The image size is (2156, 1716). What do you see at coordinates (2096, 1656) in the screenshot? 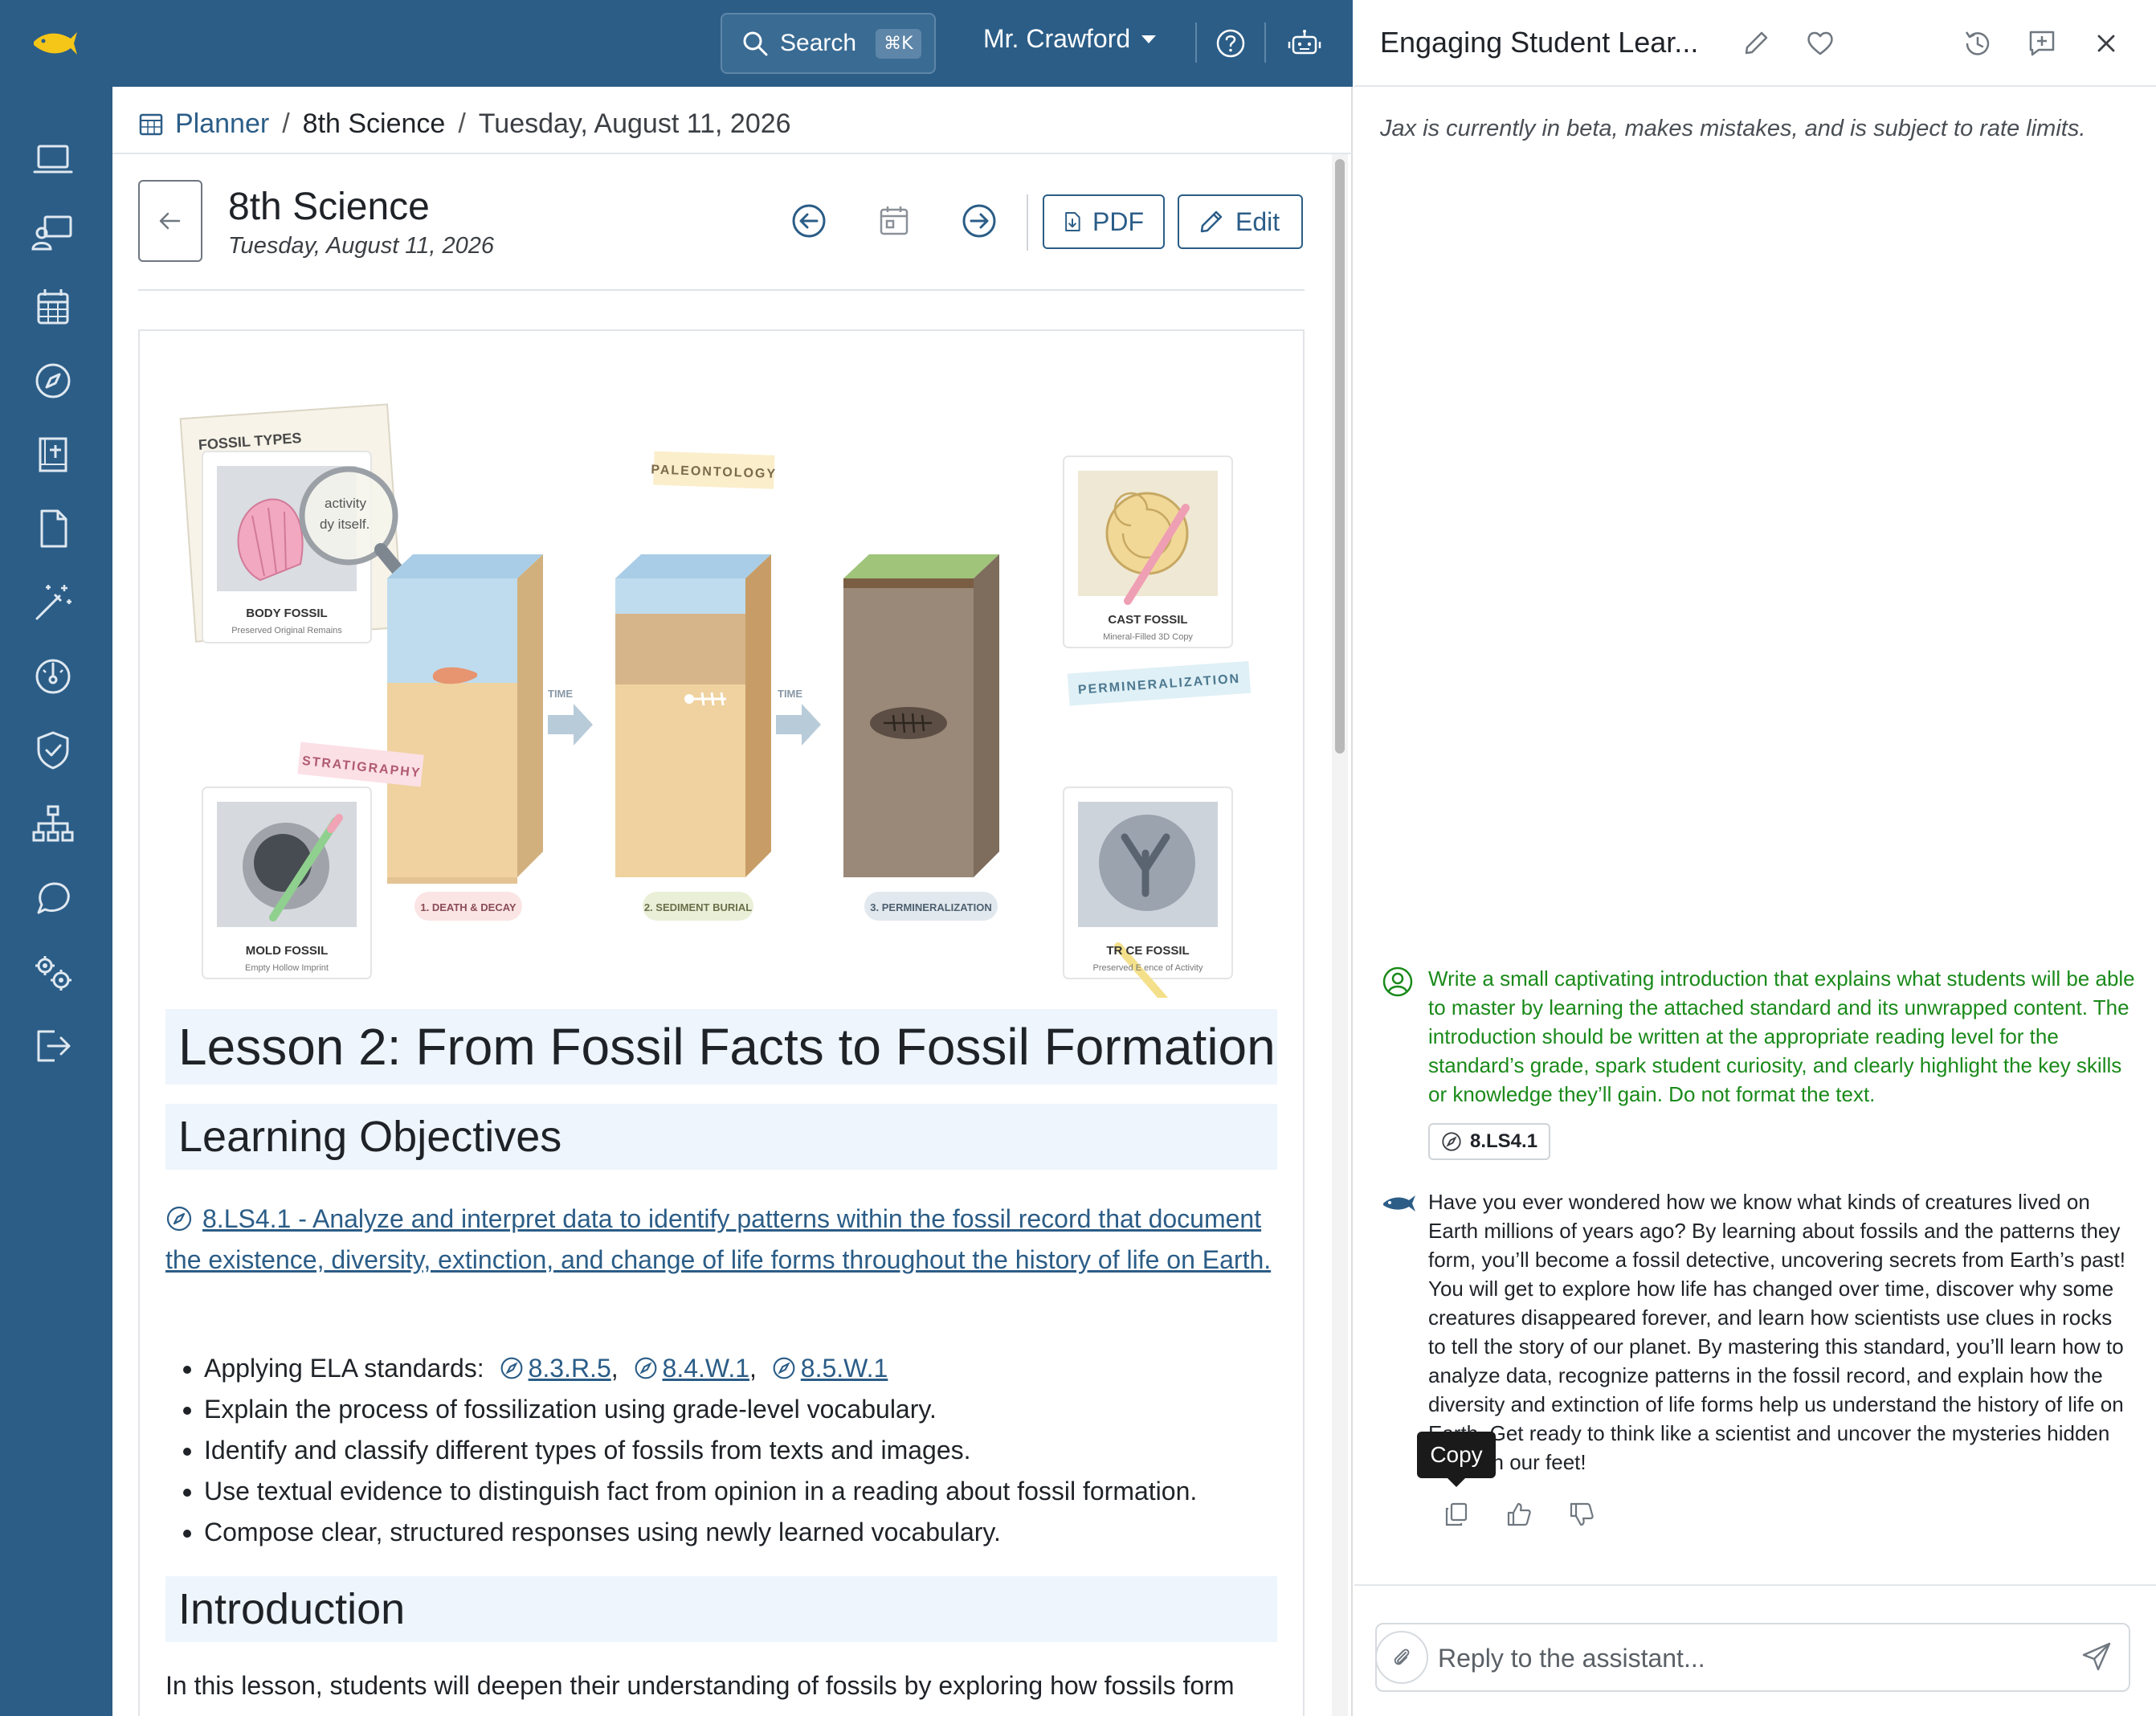
I see `send-icon` at bounding box center [2096, 1656].